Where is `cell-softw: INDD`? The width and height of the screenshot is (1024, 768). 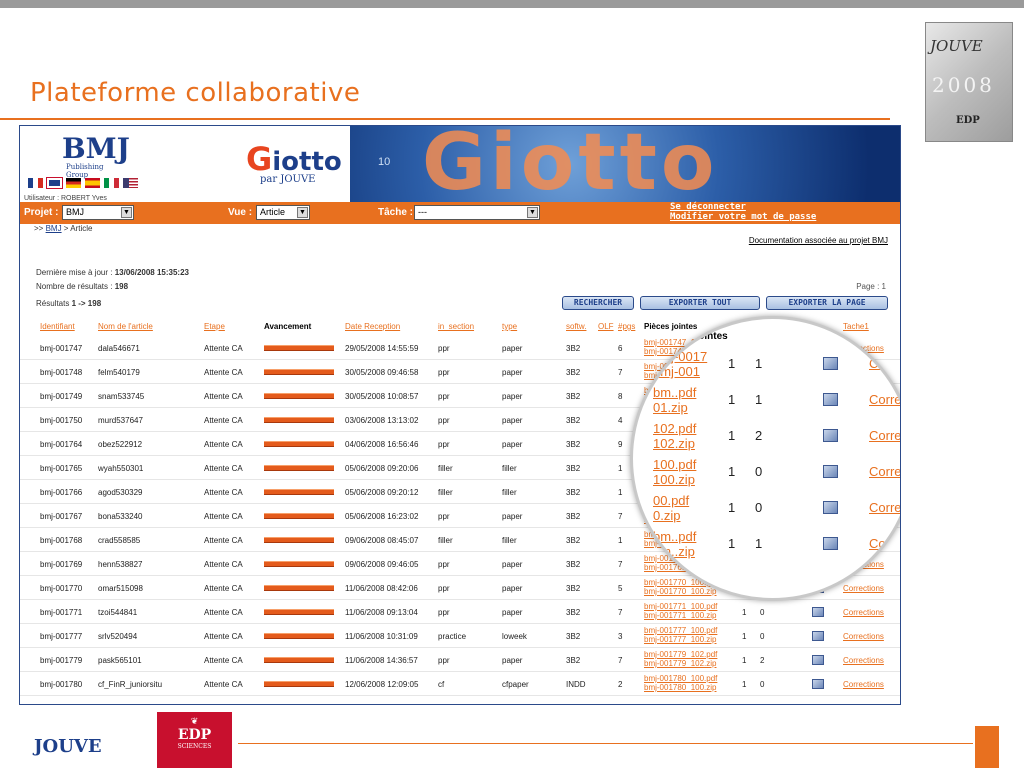
cell-softw: INDD is located at coordinates (576, 684).